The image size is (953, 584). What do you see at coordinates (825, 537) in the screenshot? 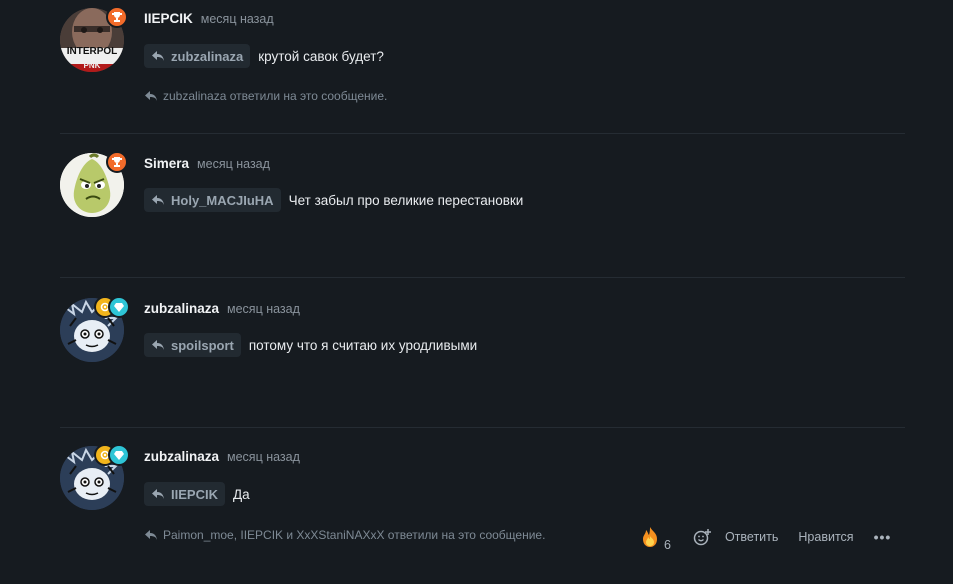
I see `like-button: Нравится` at bounding box center [825, 537].